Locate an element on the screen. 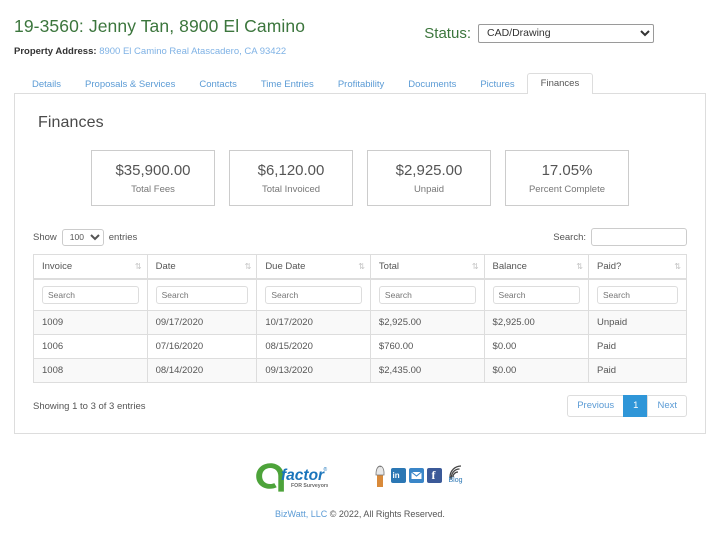  linkedin-icon-label: in is located at coordinates (396, 476).